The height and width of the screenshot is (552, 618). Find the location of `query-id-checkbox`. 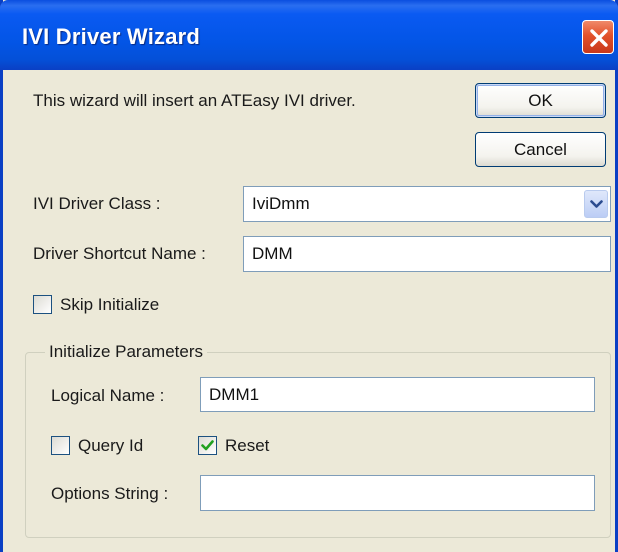

query-id-checkbox is located at coordinates (60, 445).